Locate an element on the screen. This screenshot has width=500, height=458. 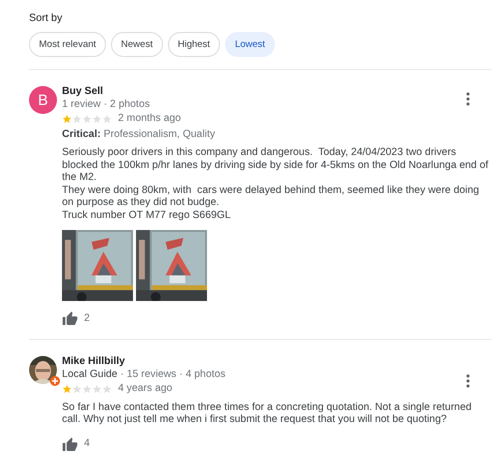
review-text: Seriously poor drivers in this company and dangerous. Today, 24/04/2023 two drivers blocked the 100km p/hr lanes by driving side by side for 4-5kms on the Old Noarlunga end of the M2. They were doing 80km, with cars were delayed behind them, seemed like they were doing on purpose as they did not budge. Truck number OT M77 rego S669GL is located at coordinates (276, 184).